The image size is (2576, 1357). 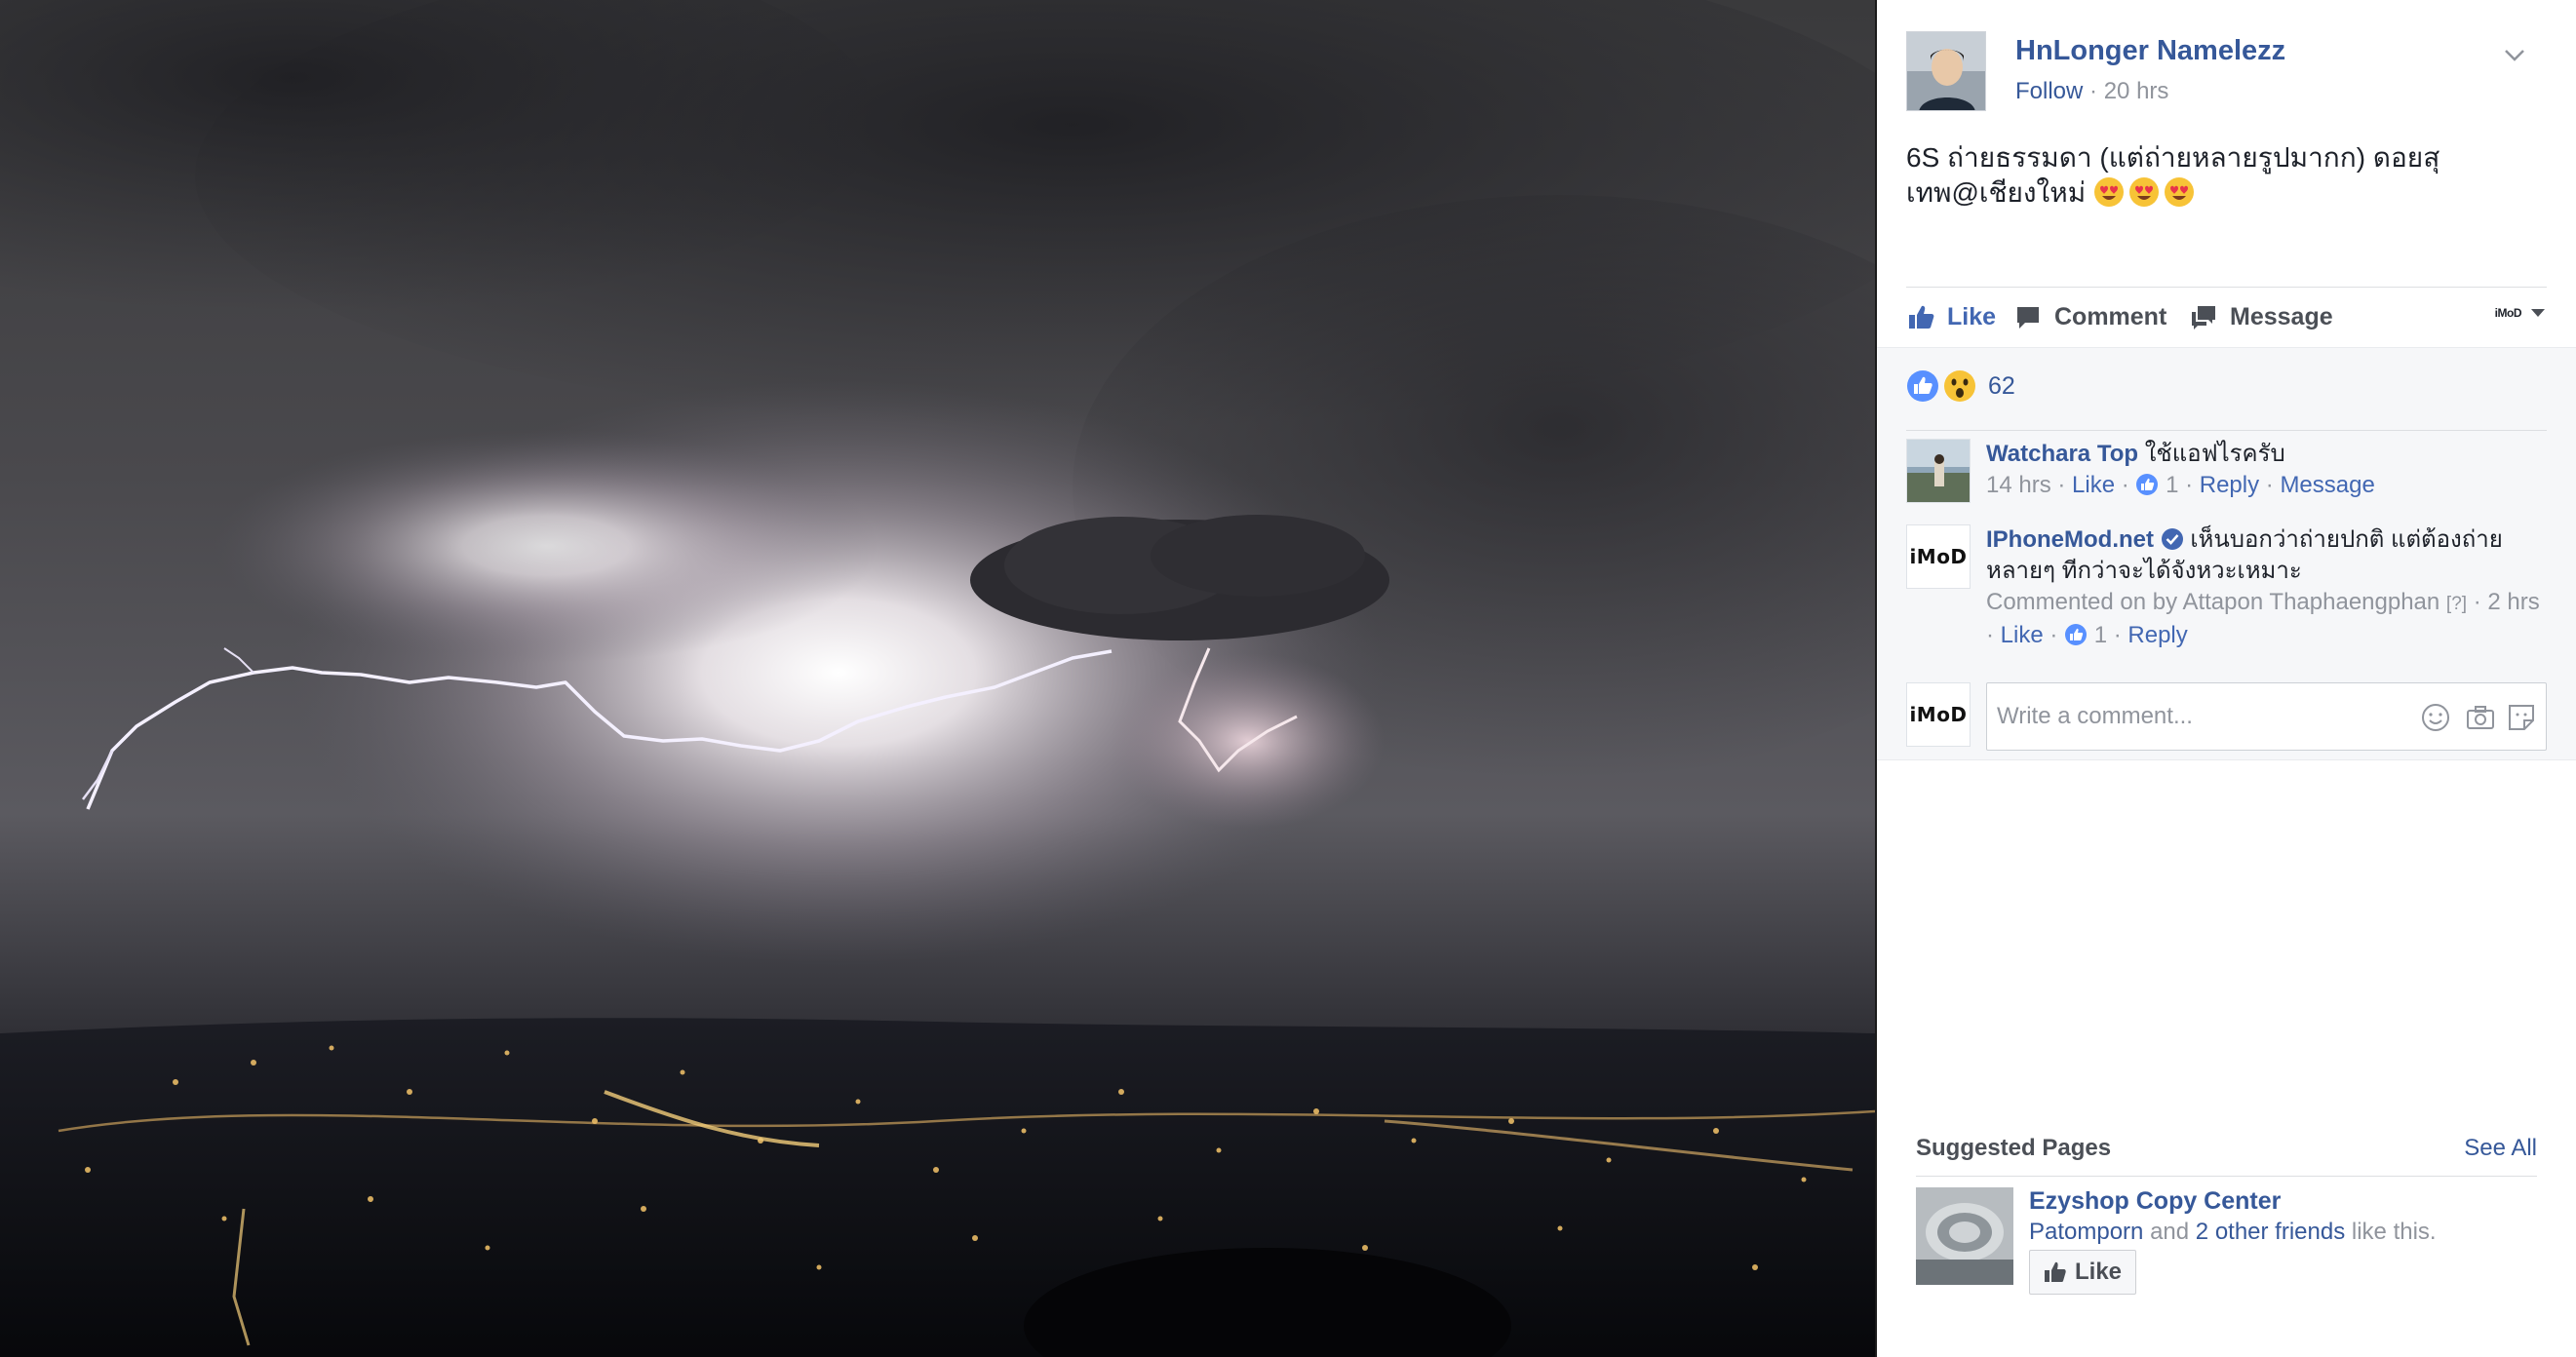 What do you see at coordinates (2170, 1232) in the screenshot?
I see `and-text: and` at bounding box center [2170, 1232].